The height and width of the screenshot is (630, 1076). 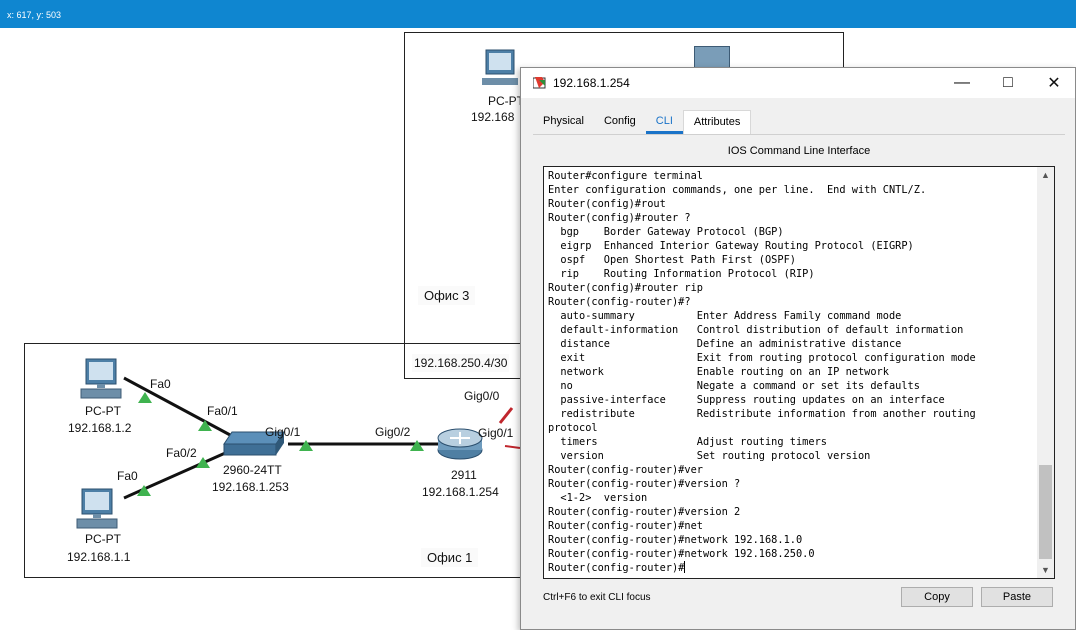 What do you see at coordinates (644, 512) in the screenshot?
I see `cli-line: Router(config-router)#version 2` at bounding box center [644, 512].